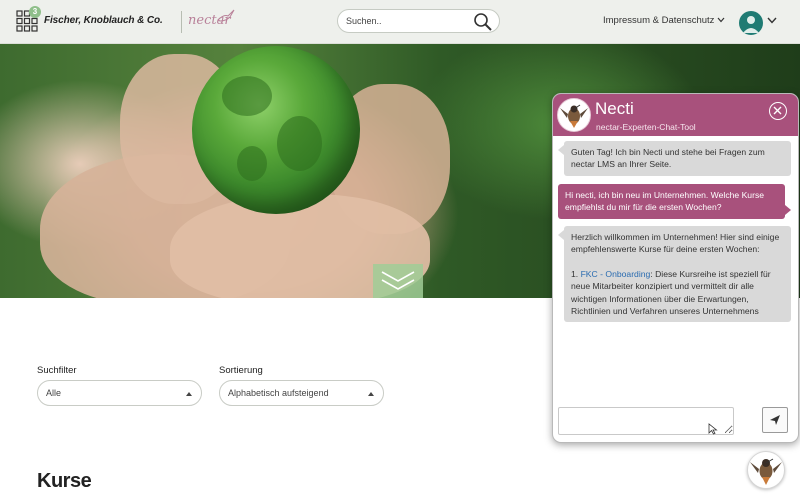 This screenshot has width=800, height=496. I want to click on section-title: Kurse, so click(64, 481).